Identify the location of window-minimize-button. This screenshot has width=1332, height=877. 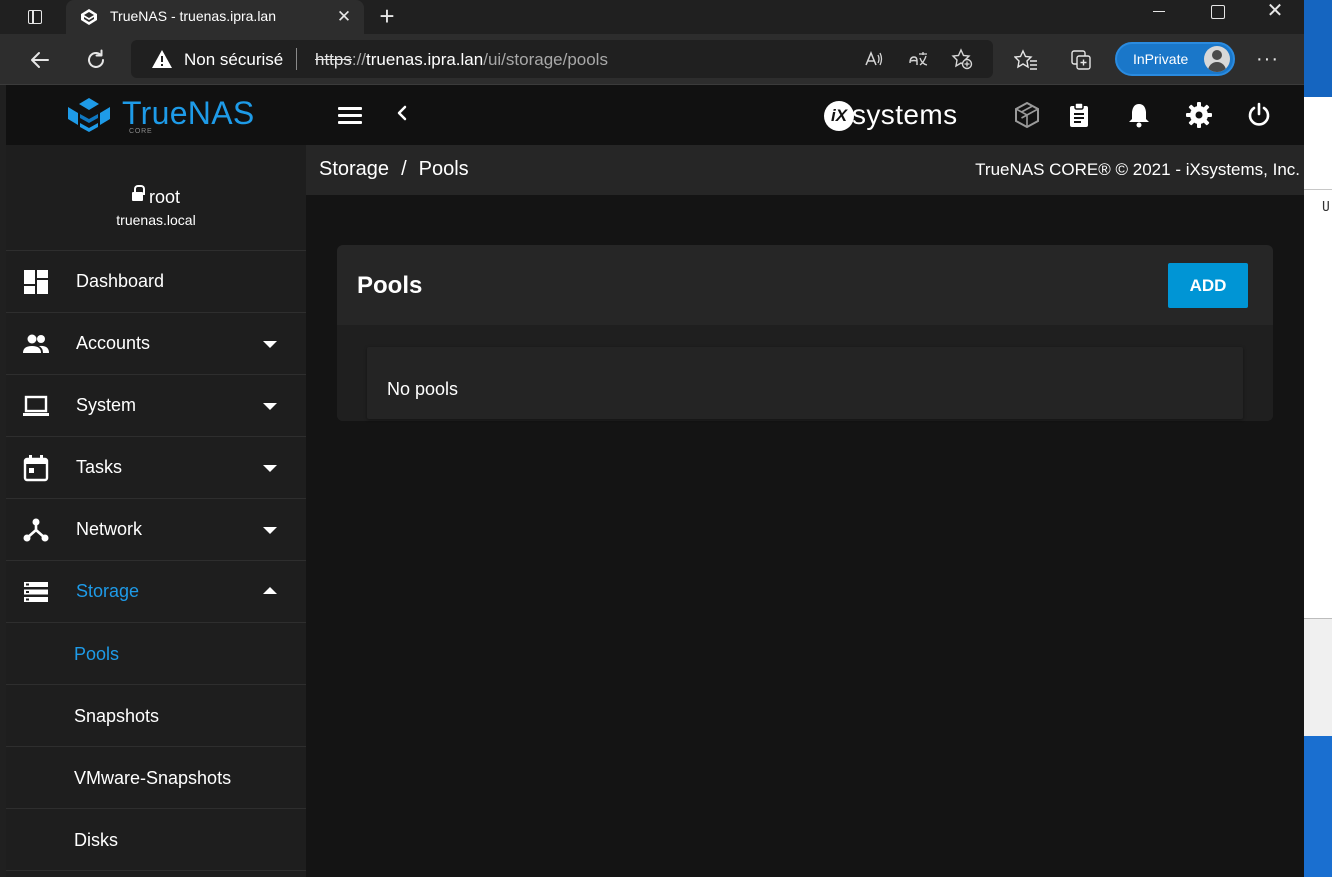
(1159, 15).